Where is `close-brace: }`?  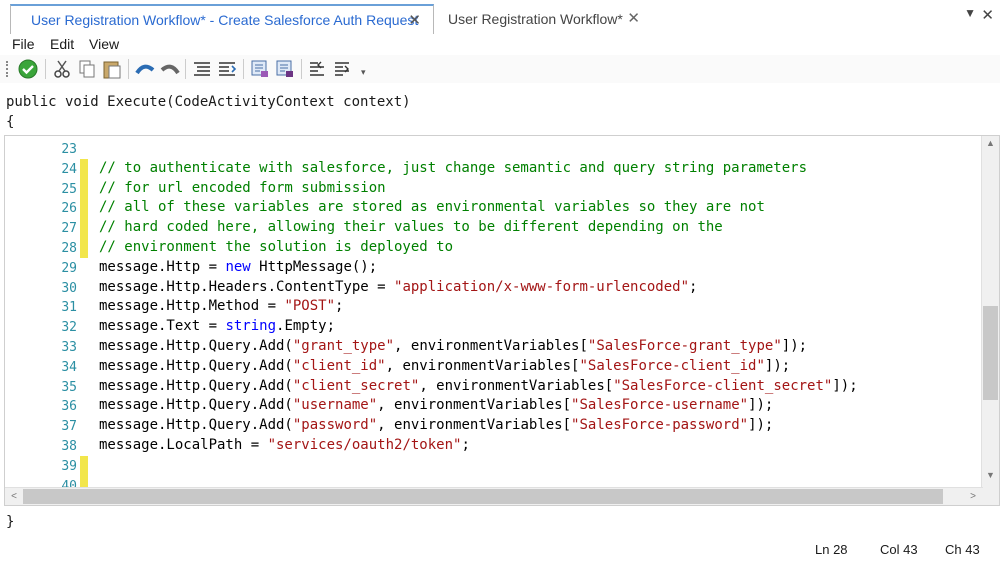 close-brace: } is located at coordinates (10, 522).